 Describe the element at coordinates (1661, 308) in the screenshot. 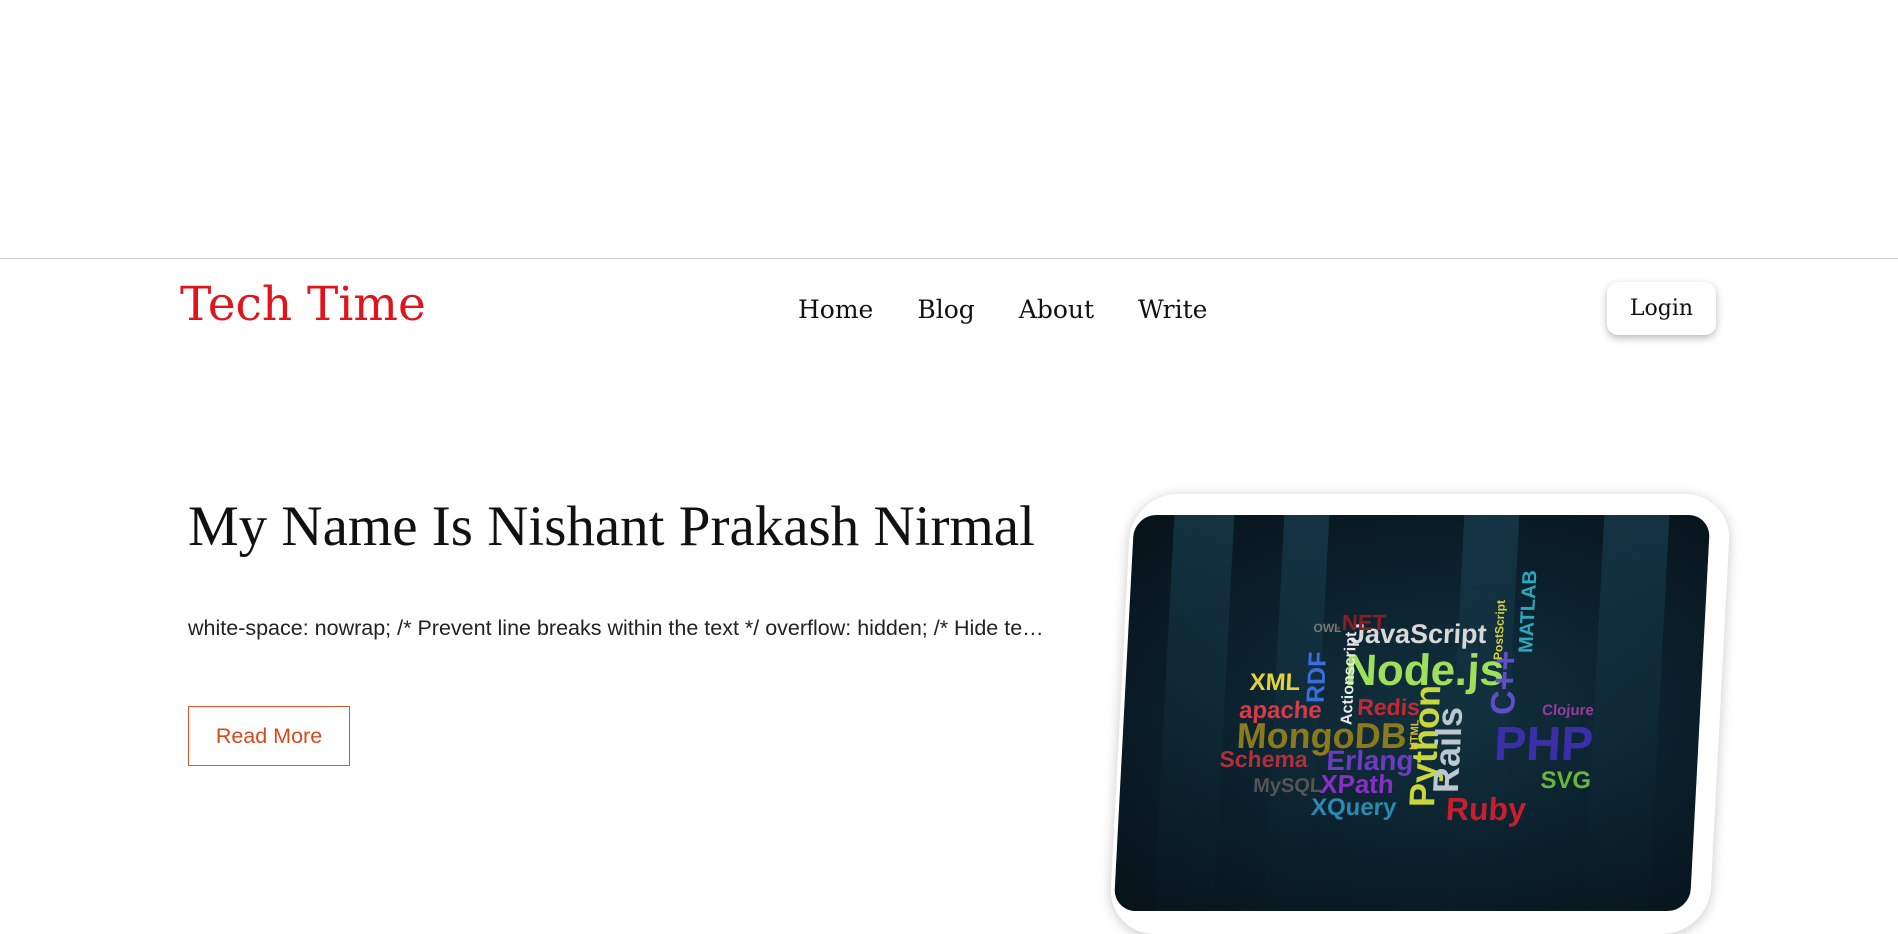

I see `login-button: Login` at that location.